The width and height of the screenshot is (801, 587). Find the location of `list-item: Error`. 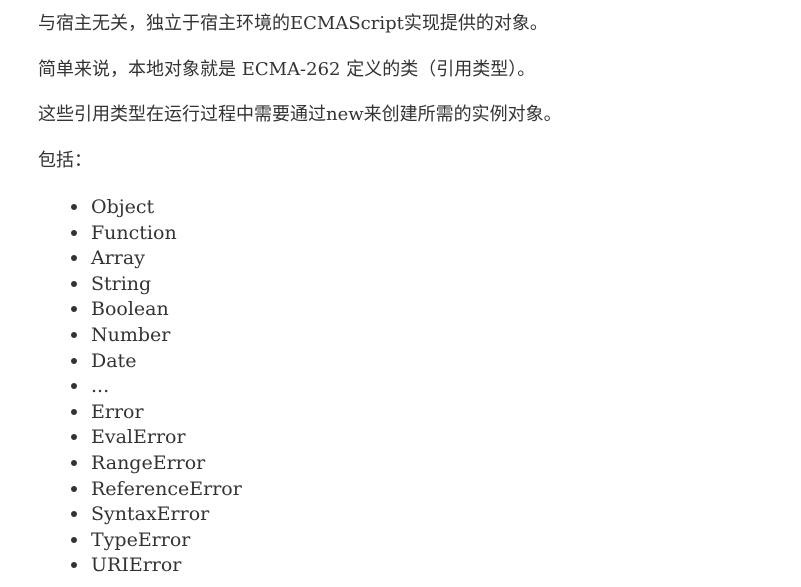

list-item: Error is located at coordinates (153, 414).